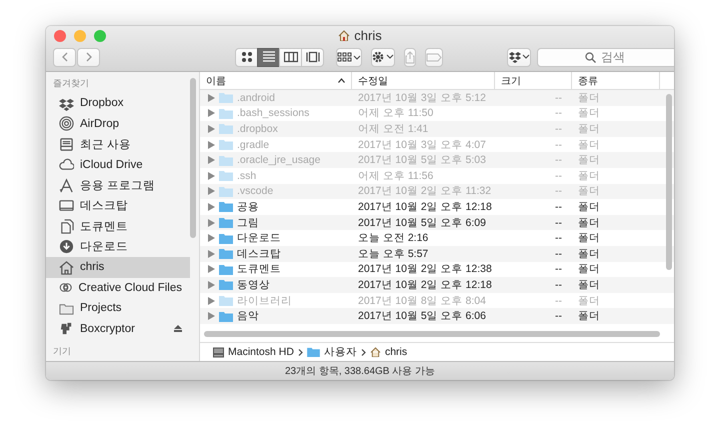 The height and width of the screenshot is (447, 720). Describe the element at coordinates (422, 301) in the screenshot. I see `modified-date: 2017년 10월 8일 오후 8:04` at that location.